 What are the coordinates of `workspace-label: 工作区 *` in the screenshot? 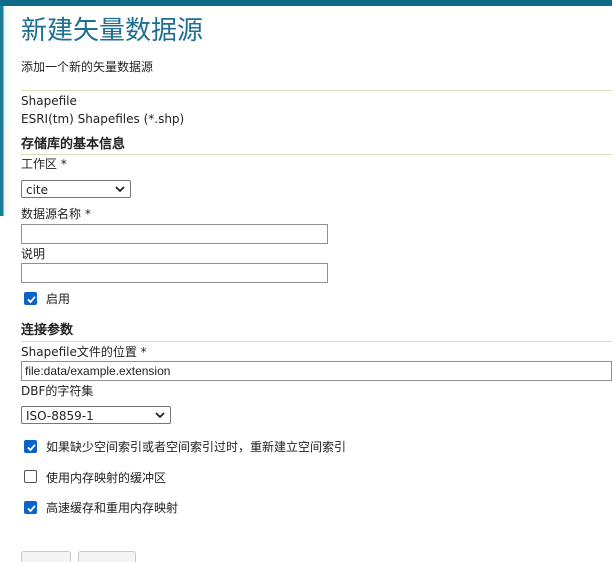 It's located at (44, 164).